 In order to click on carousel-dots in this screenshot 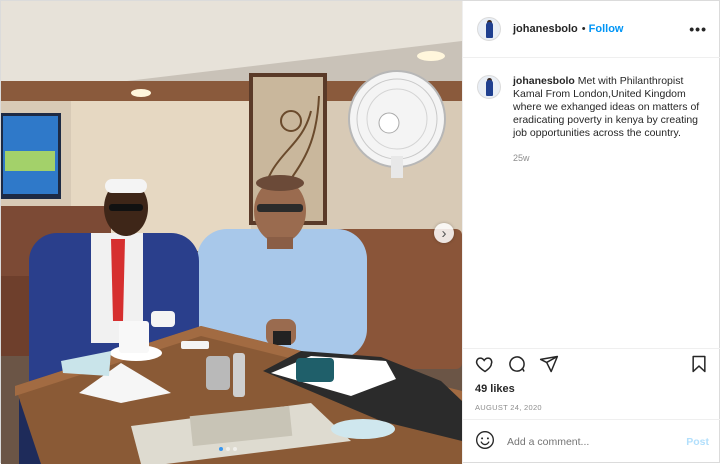, I will do `click(228, 449)`.